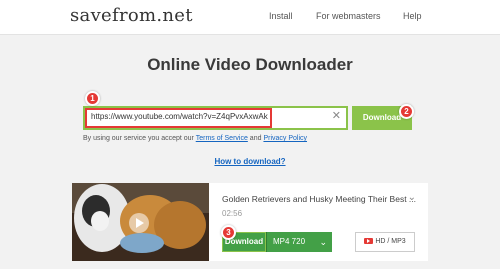  I want to click on format-select: MP4 720 ⌄, so click(299, 242).